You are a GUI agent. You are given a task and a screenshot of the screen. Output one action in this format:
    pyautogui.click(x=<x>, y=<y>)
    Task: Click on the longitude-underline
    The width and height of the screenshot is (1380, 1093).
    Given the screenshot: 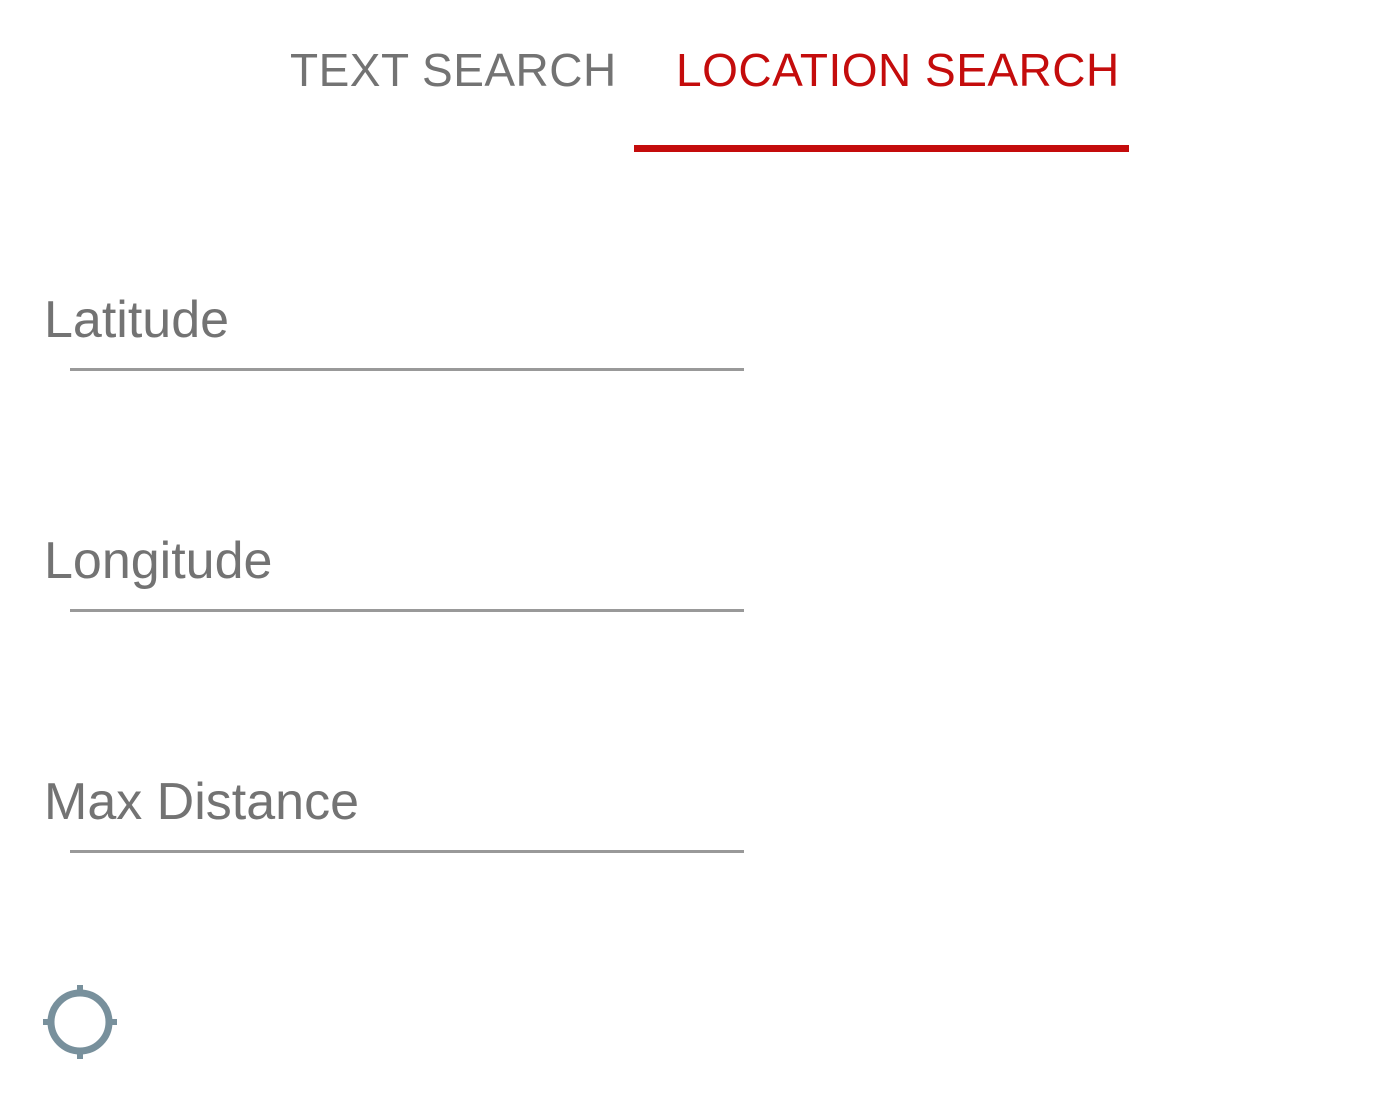 What is the action you would take?
    pyautogui.click(x=407, y=610)
    